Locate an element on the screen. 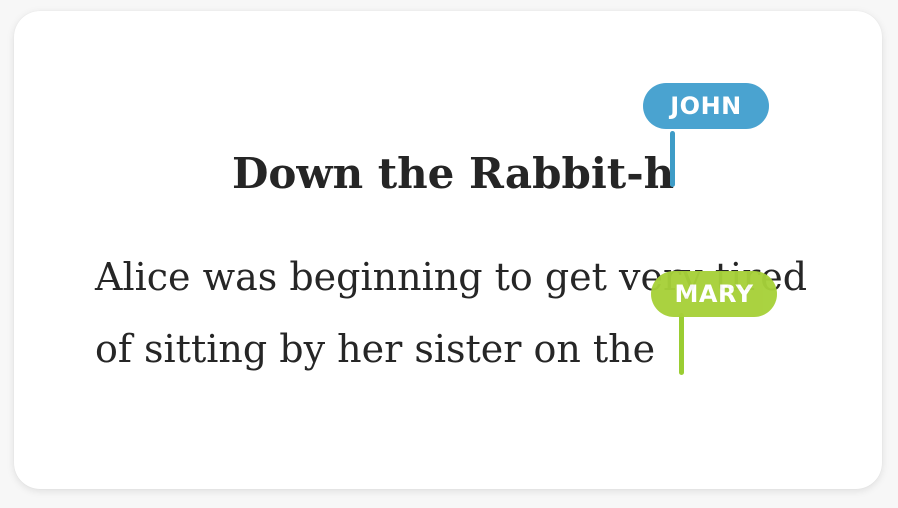  john-cursor-caret is located at coordinates (672, 159).